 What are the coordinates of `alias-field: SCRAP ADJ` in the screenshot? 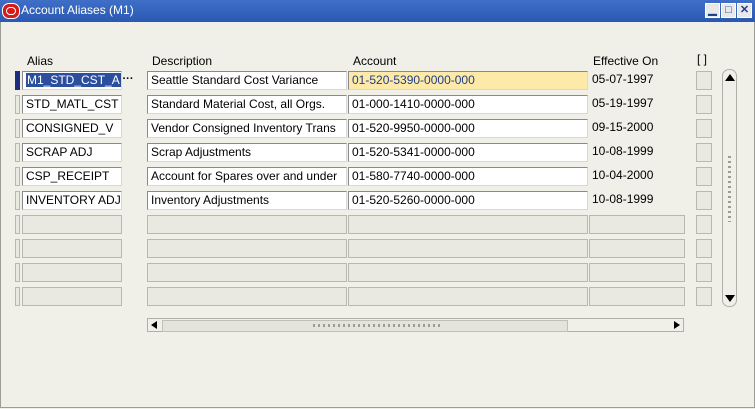 It's located at (72, 152).